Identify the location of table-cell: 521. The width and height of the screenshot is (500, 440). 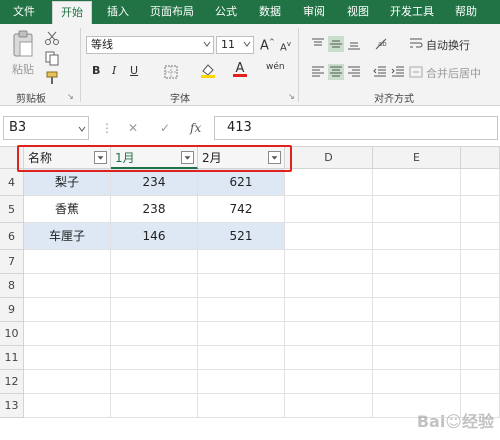
(241, 236).